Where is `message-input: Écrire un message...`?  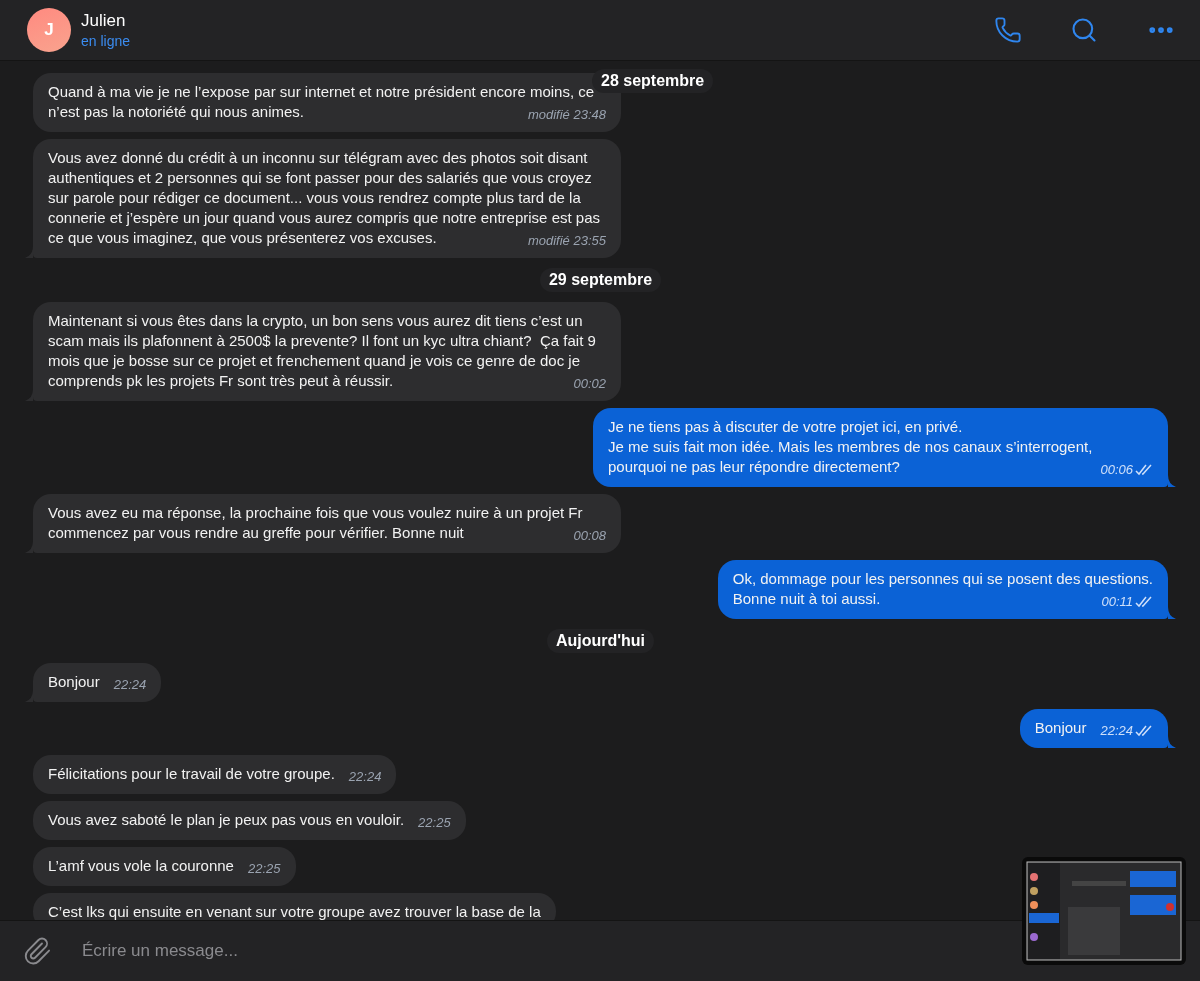 message-input: Écrire un message... is located at coordinates (482, 951).